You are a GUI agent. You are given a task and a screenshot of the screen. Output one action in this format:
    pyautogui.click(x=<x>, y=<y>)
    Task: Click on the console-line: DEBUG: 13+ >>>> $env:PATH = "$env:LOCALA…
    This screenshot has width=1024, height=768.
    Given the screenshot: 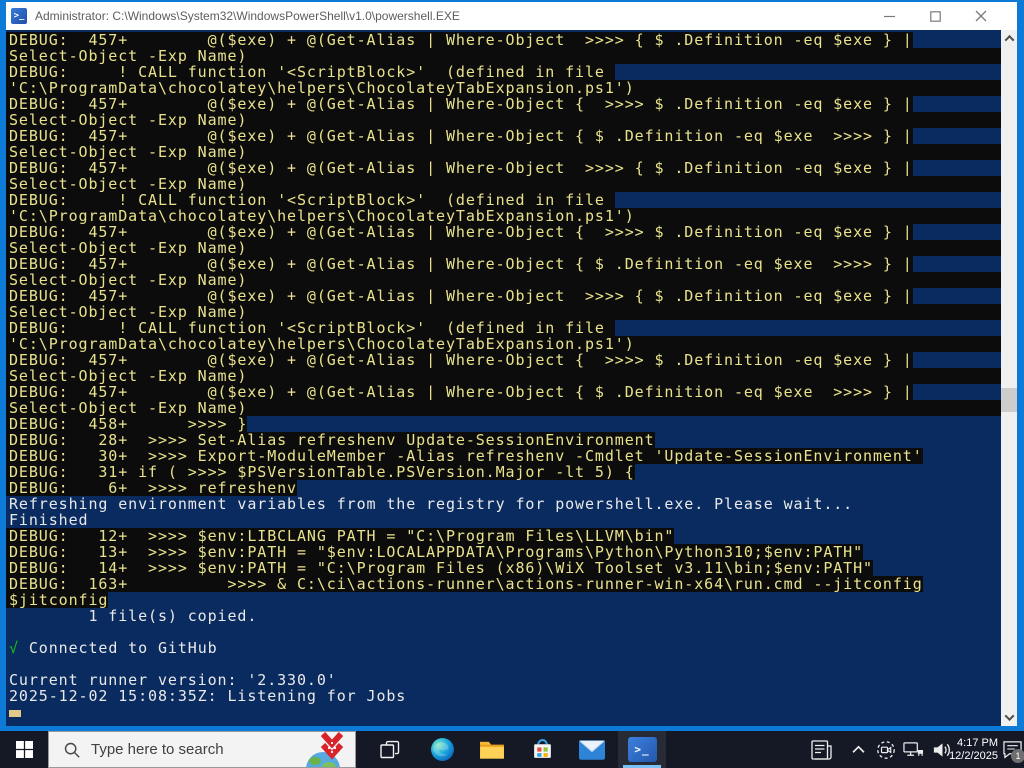 What is the action you would take?
    pyautogui.click(x=503, y=552)
    